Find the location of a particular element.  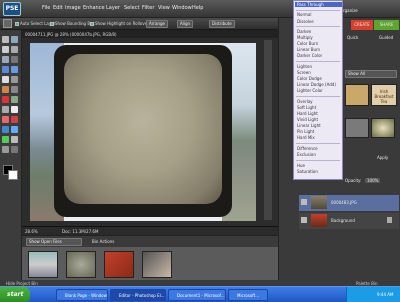

sponge-tool-icon is located at coordinates (5, 149).